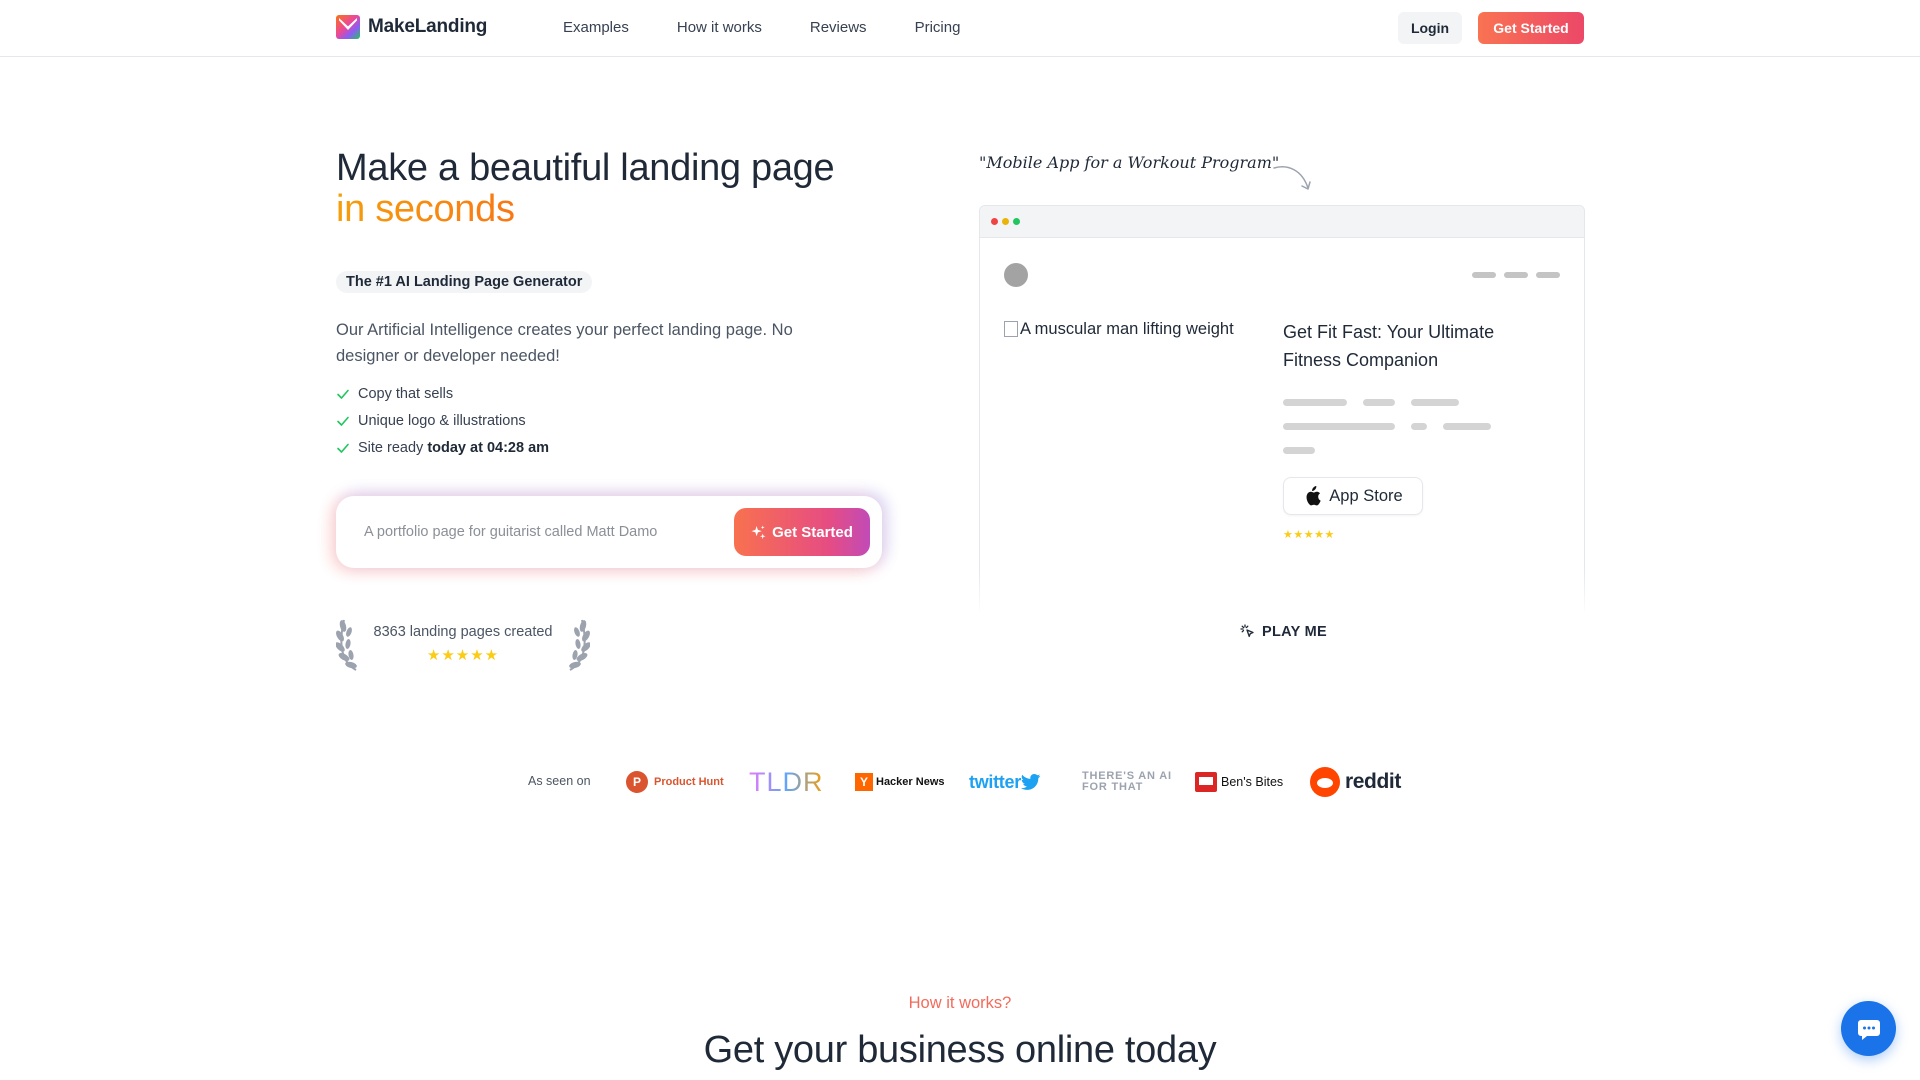  What do you see at coordinates (637, 782) in the screenshot?
I see `product-hunt-icon: P` at bounding box center [637, 782].